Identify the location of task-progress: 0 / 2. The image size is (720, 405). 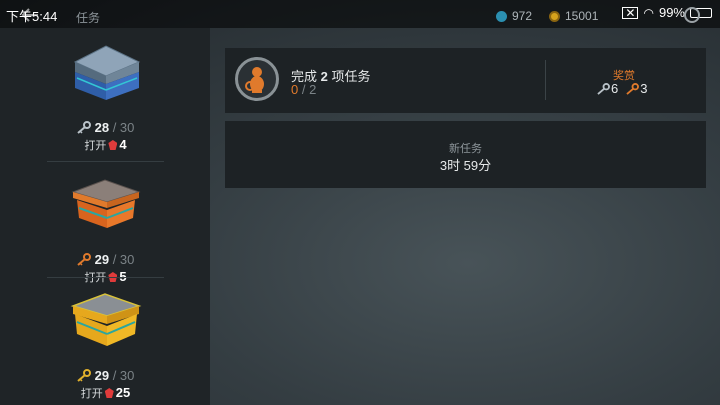
(304, 89).